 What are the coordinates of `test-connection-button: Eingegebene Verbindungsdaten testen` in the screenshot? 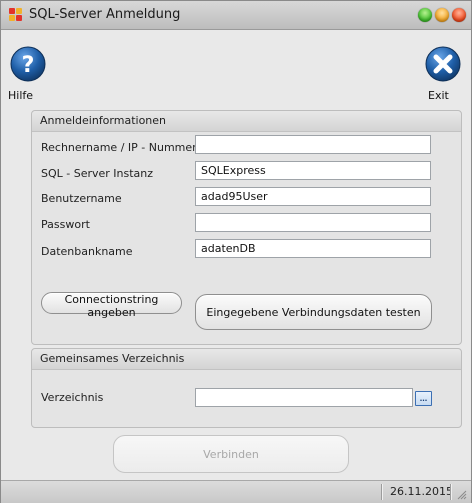 It's located at (313, 312).